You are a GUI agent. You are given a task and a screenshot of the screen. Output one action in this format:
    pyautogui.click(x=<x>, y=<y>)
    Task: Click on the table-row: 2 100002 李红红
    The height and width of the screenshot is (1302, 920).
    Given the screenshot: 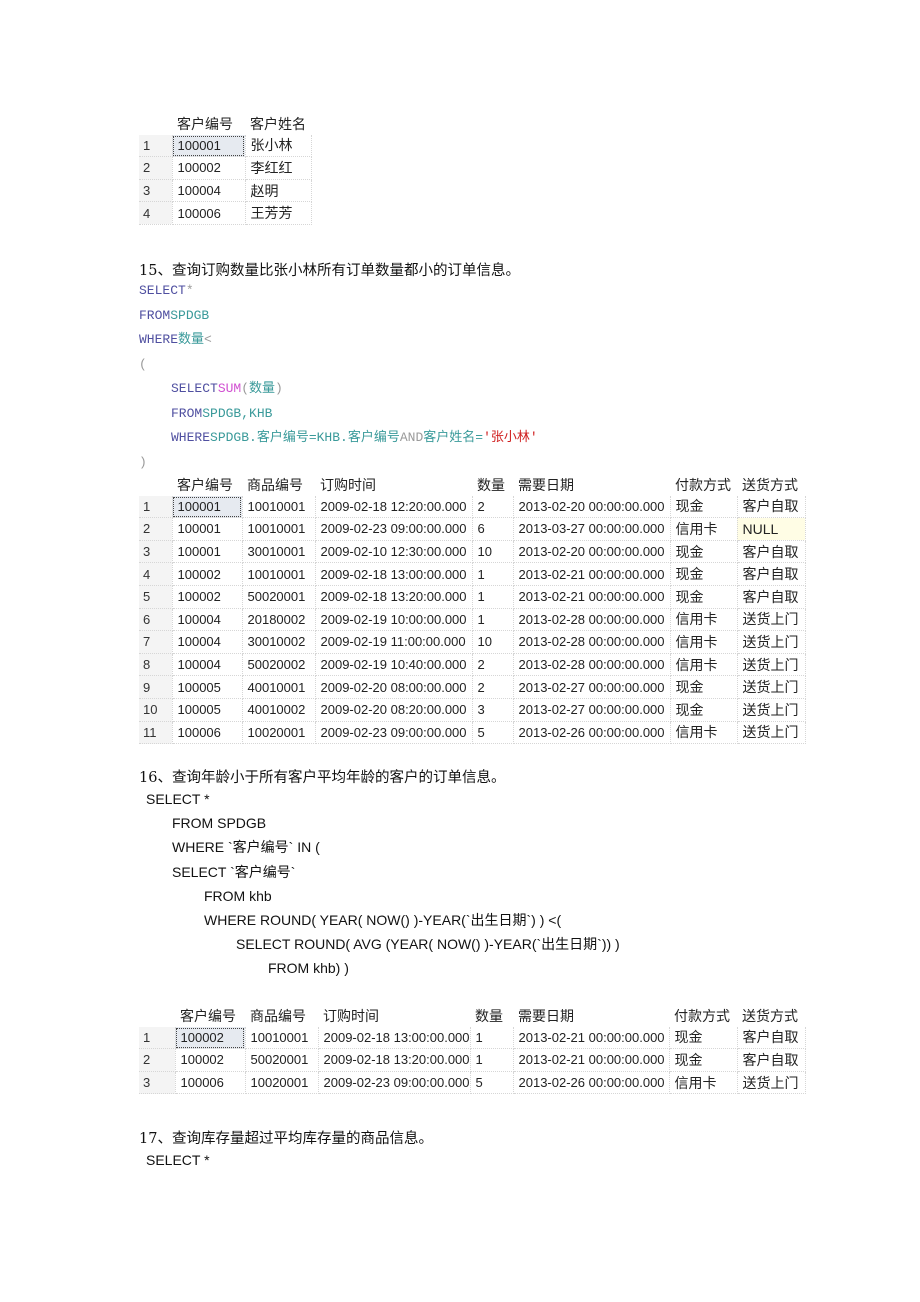 What is the action you would take?
    pyautogui.click(x=225, y=168)
    